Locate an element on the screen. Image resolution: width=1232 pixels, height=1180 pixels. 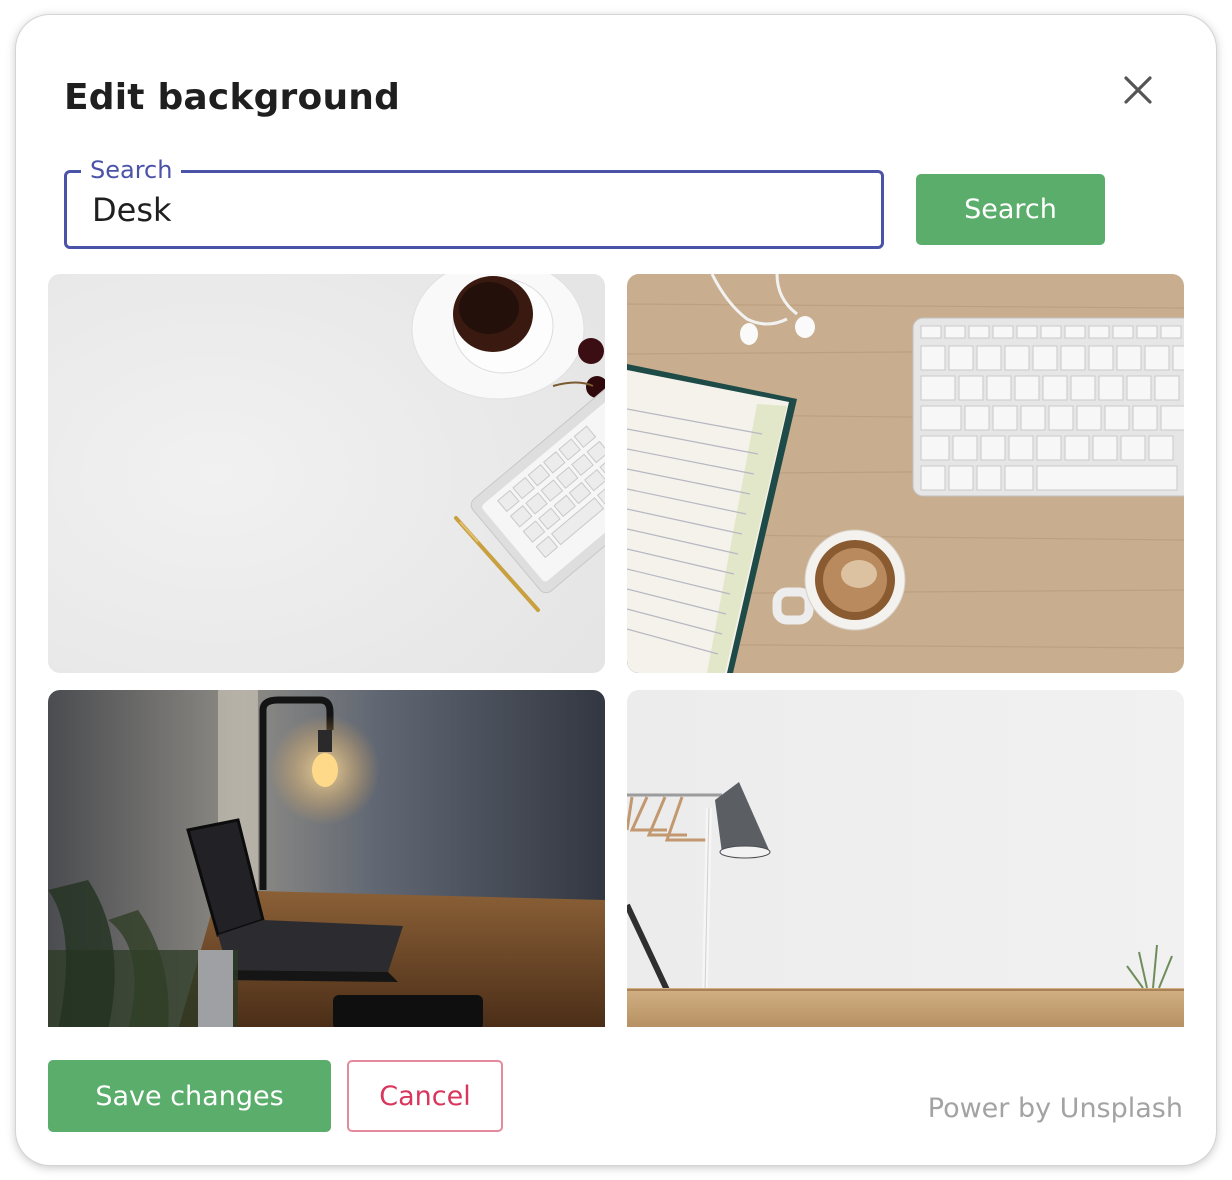
close-button is located at coordinates (1138, 90).